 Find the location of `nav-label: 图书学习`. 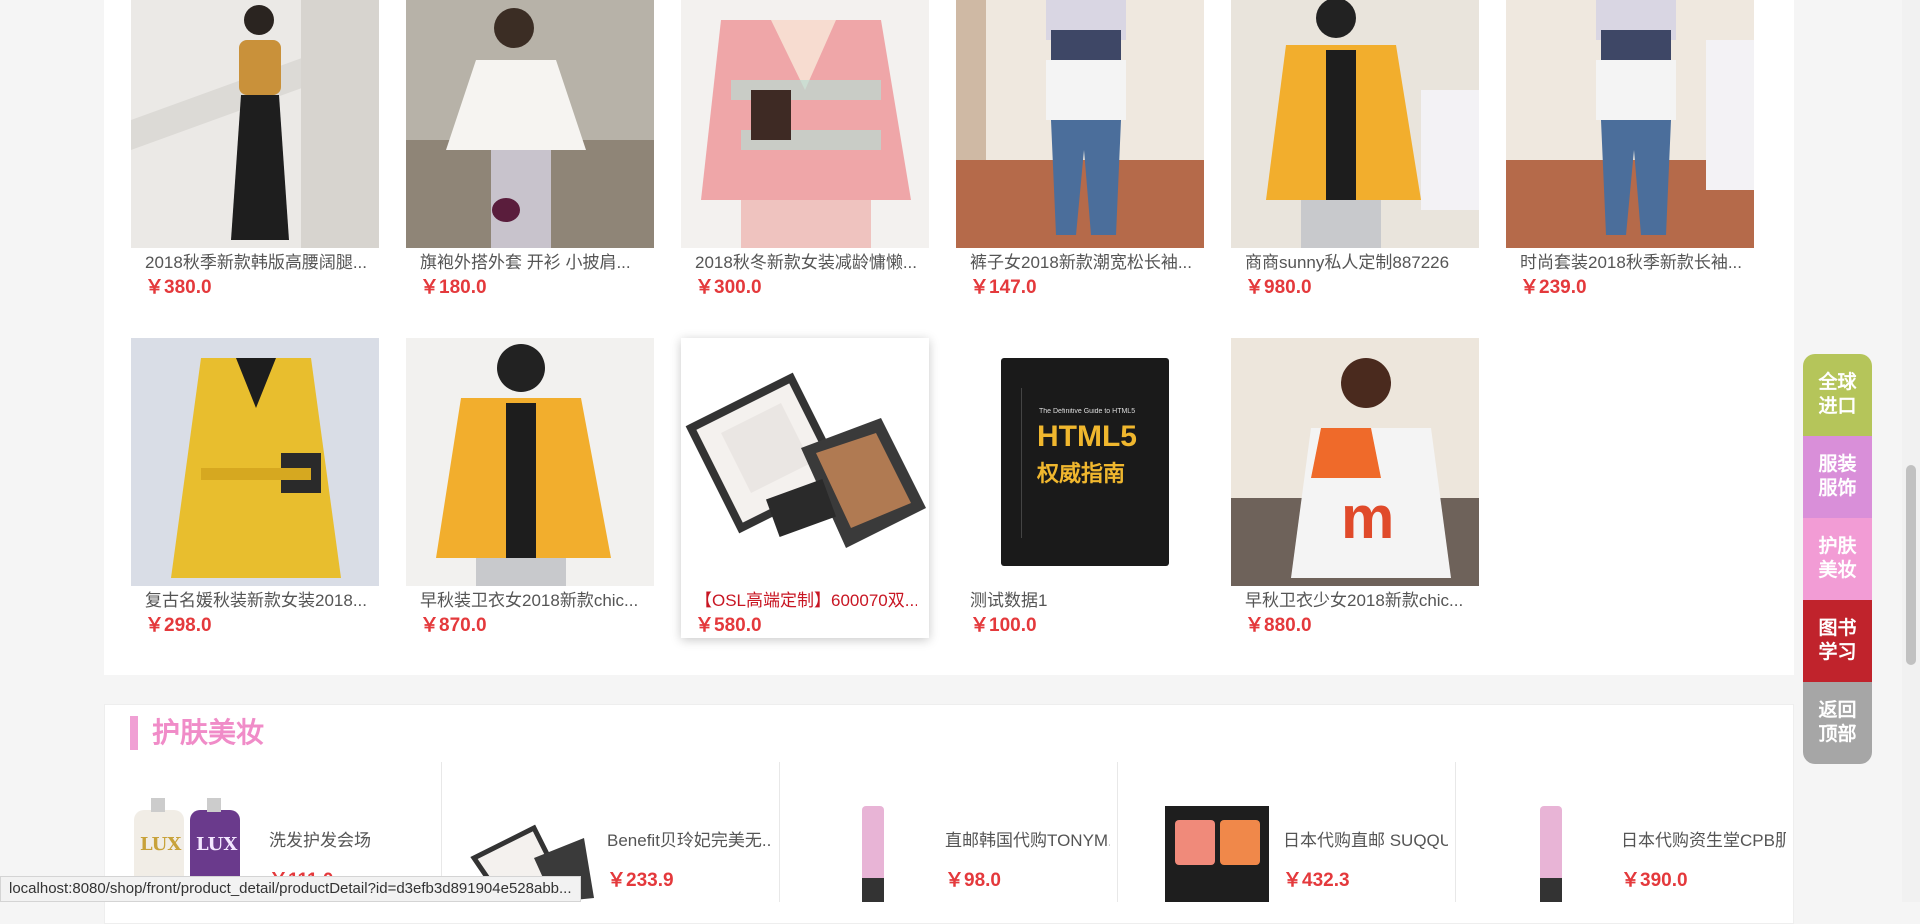

nav-label: 图书学习 is located at coordinates (1837, 640).